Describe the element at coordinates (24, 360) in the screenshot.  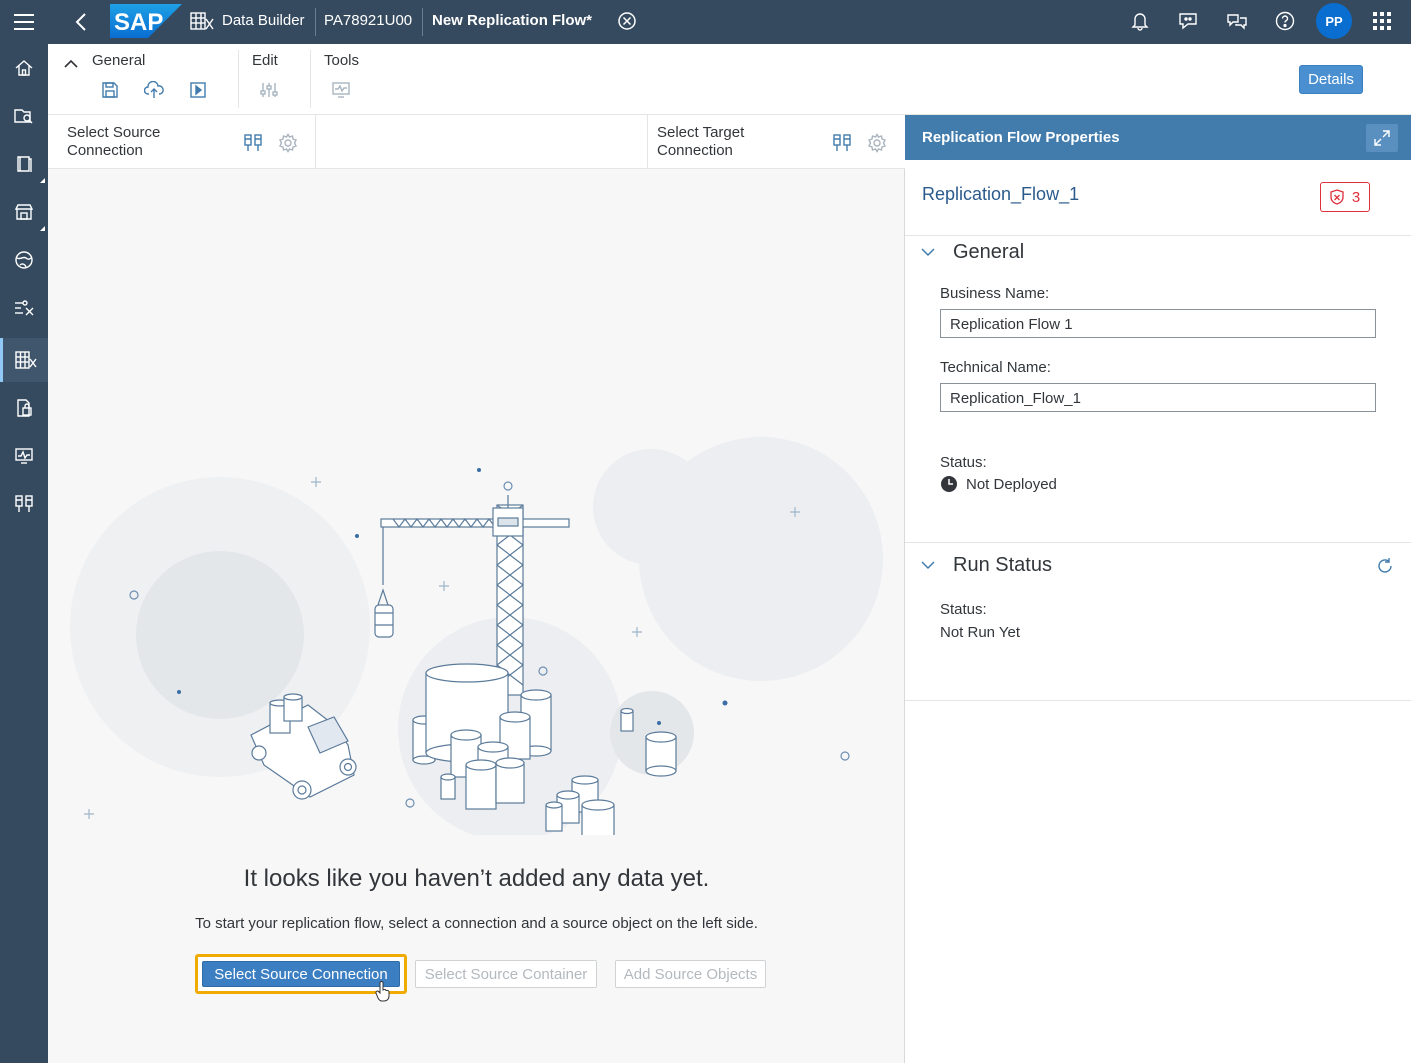
I see `data-builder-nav-icon` at that location.